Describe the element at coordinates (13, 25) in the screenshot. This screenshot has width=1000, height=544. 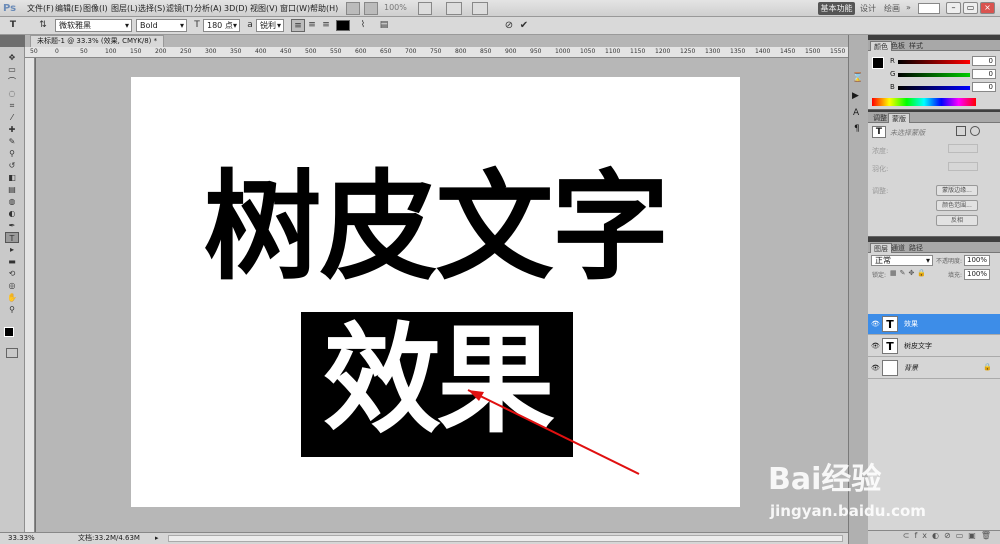
I see `type-tool-preset-icon: T` at that location.